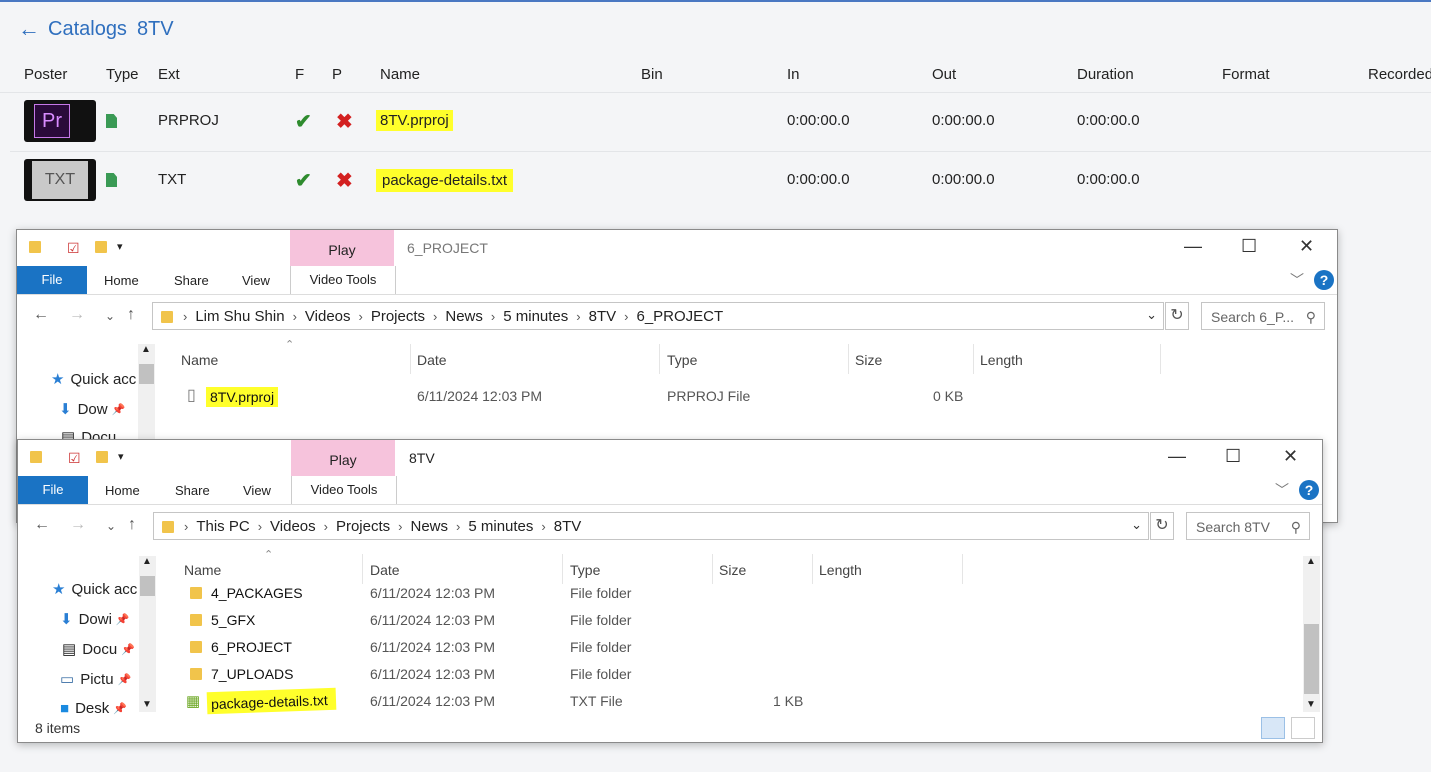  I want to click on file-name: 6_PROJECT, so click(251, 647).